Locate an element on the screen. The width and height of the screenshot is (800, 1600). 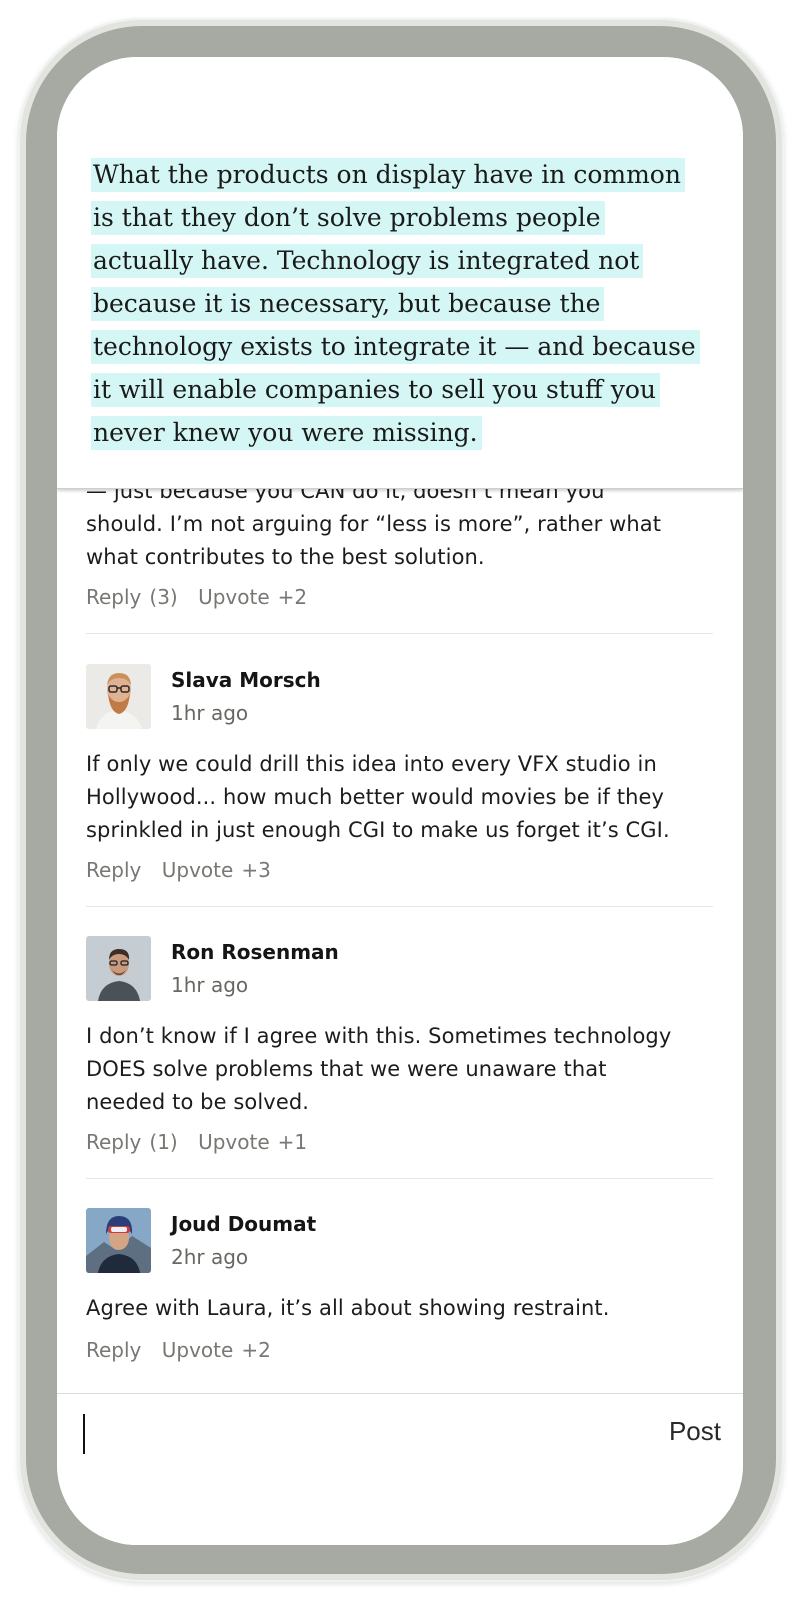
comment-actions: Reply Upvote +3 is located at coordinates (185, 870).